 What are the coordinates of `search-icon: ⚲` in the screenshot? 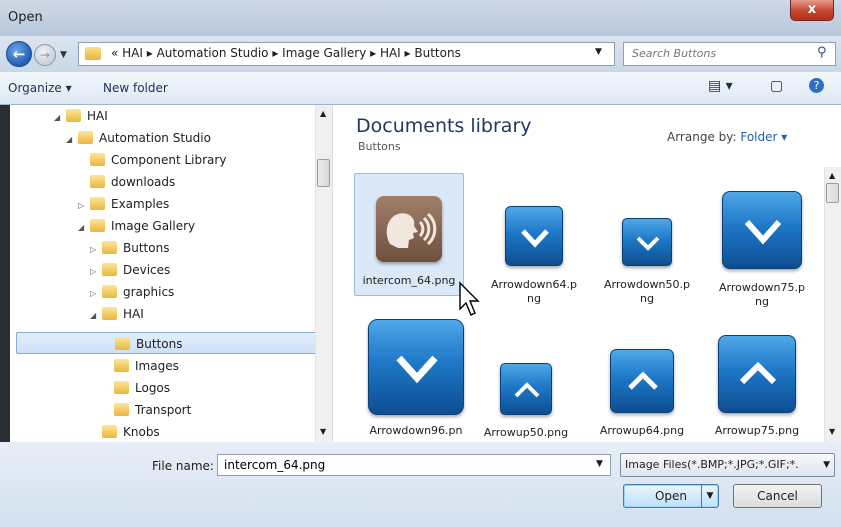 It's located at (825, 54).